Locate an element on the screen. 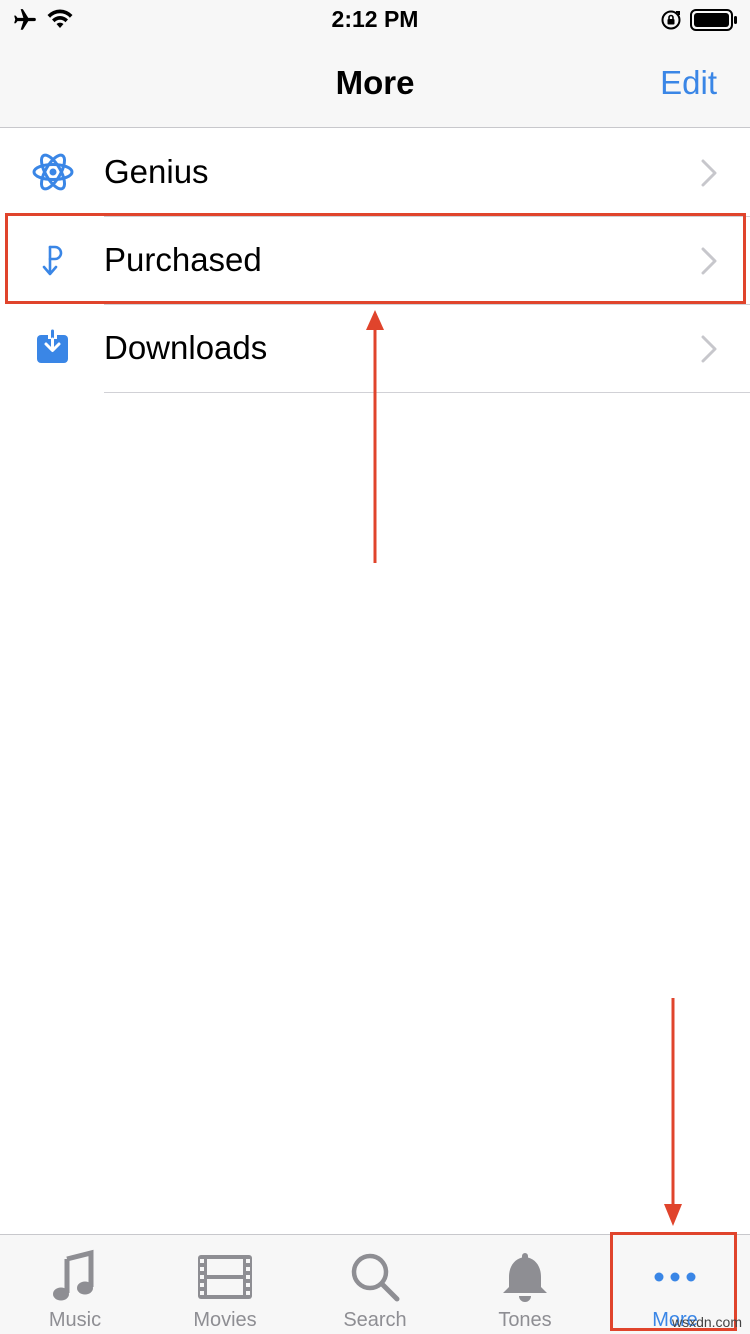  tab-label: Tones is located at coordinates (525, 1320).